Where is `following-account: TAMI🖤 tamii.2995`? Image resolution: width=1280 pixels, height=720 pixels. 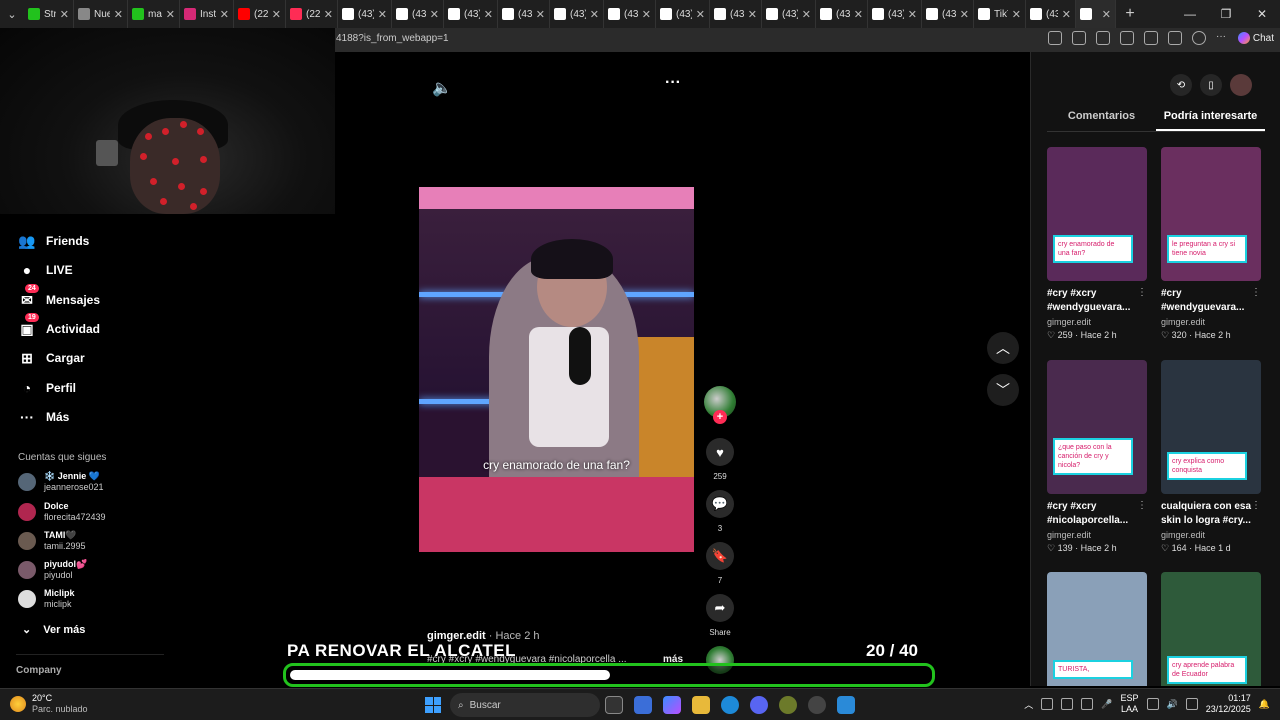 following-account: TAMI🖤 tamii.2995 is located at coordinates (118, 541).